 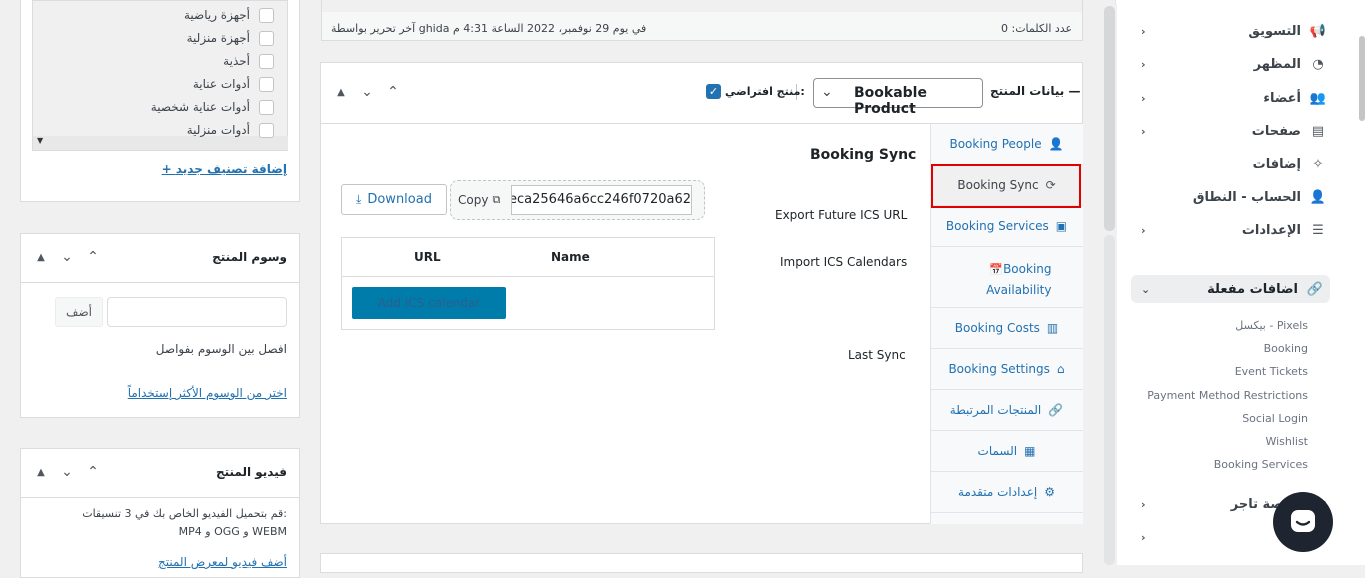 I want to click on video-description-line1: قم بتحميل الفيديو الخاص بك في 3 تنسيقات:, so click(x=184, y=513).